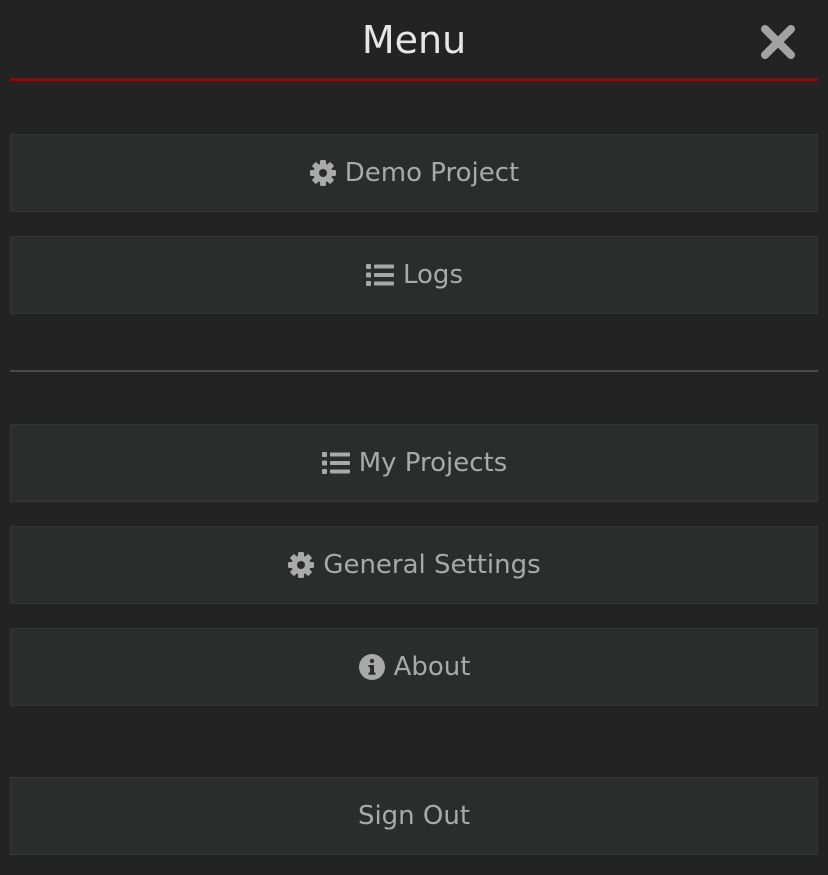 Image resolution: width=828 pixels, height=875 pixels. I want to click on section-divider, so click(414, 371).